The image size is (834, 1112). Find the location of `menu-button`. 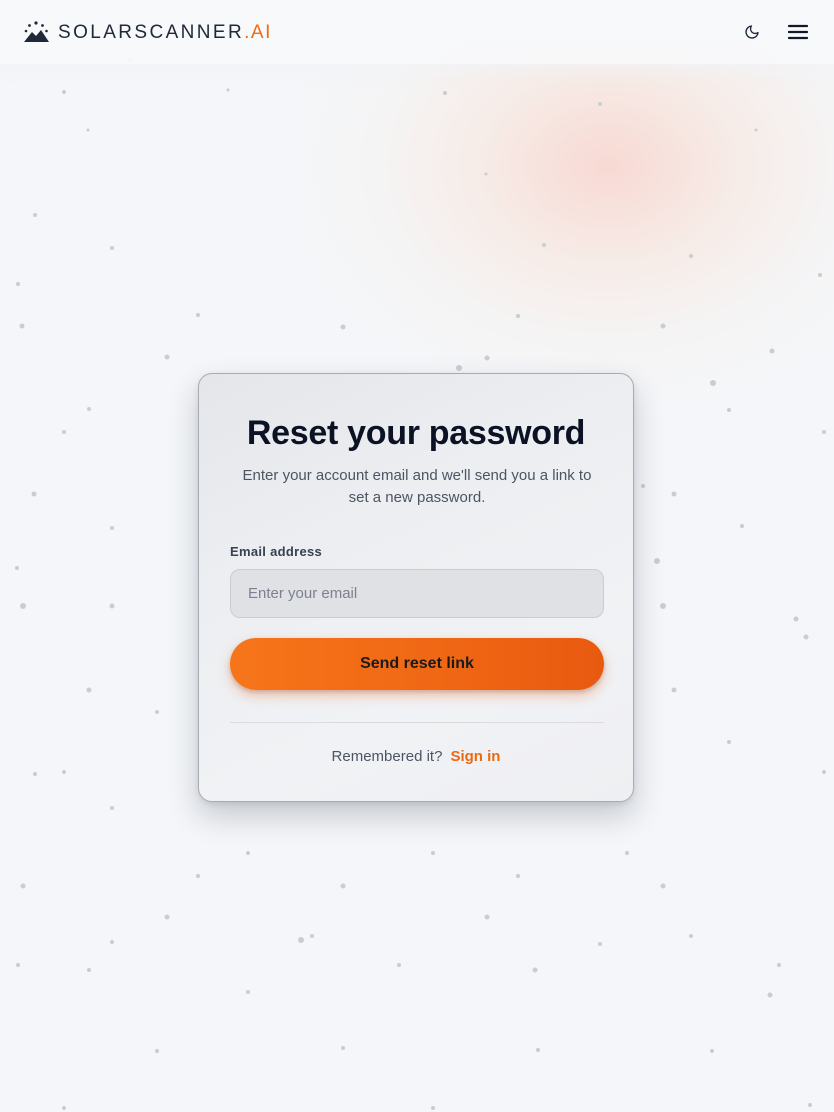

menu-button is located at coordinates (798, 32).